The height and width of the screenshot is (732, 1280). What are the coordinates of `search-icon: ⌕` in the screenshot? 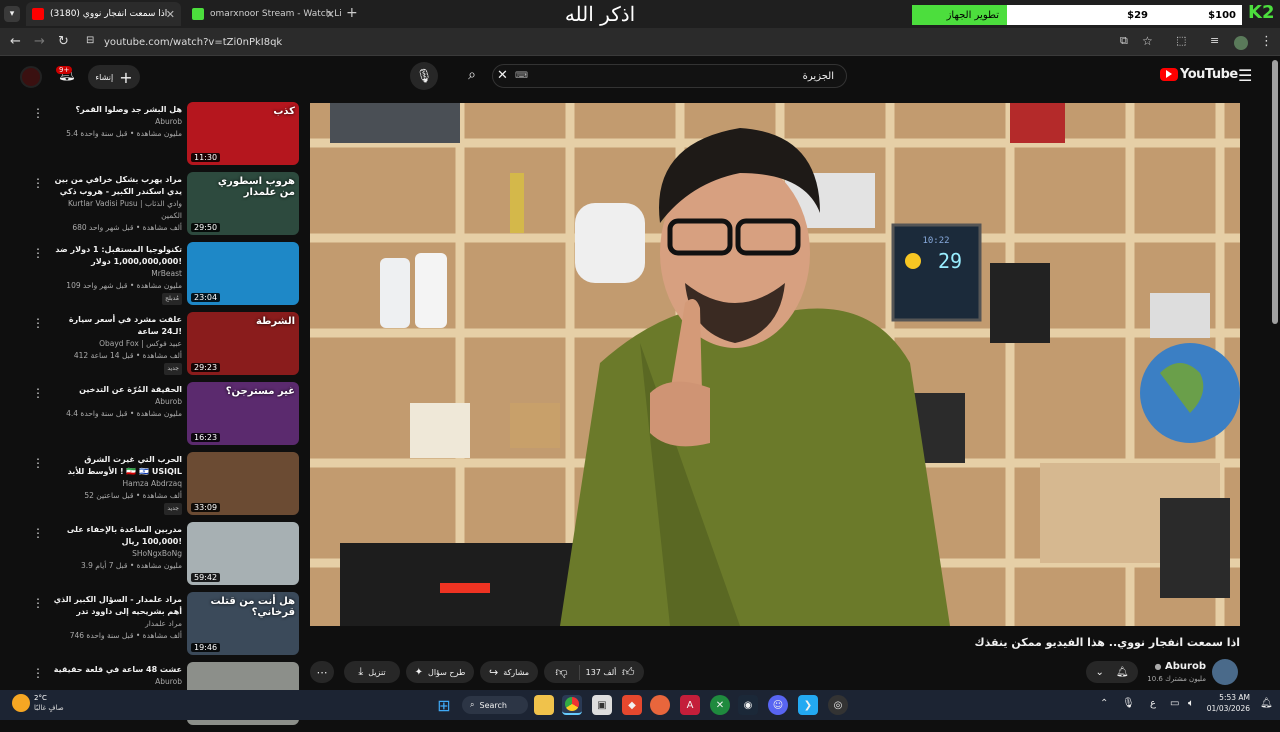 It's located at (472, 77).